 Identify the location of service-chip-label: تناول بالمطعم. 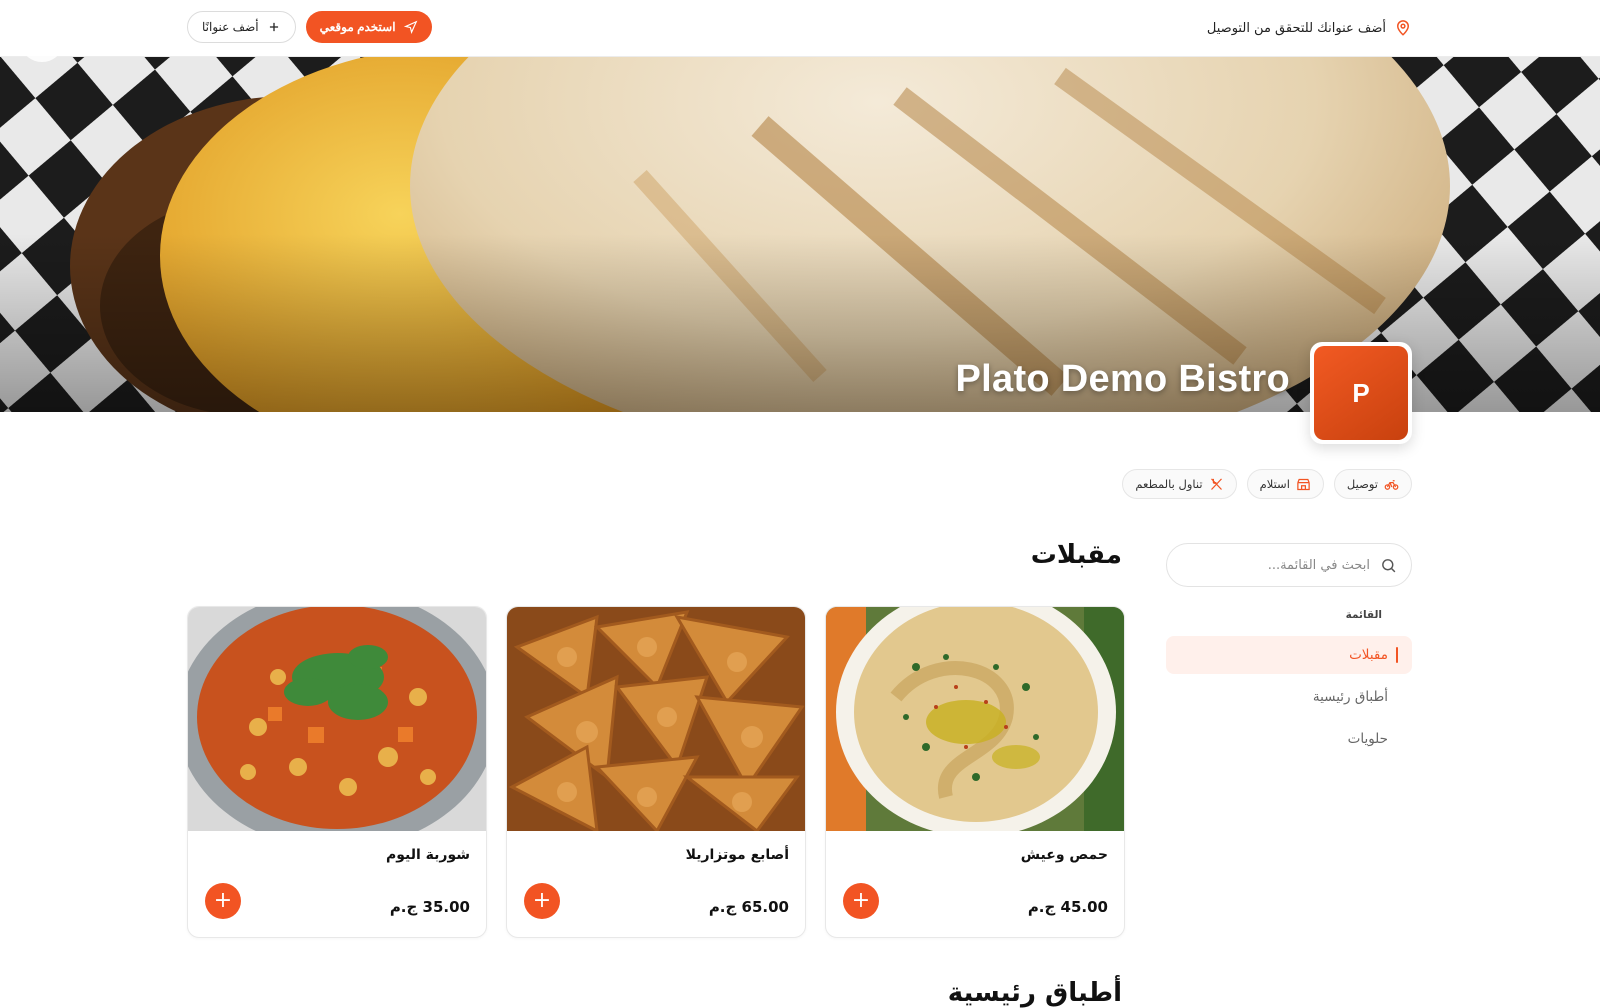
(1169, 484).